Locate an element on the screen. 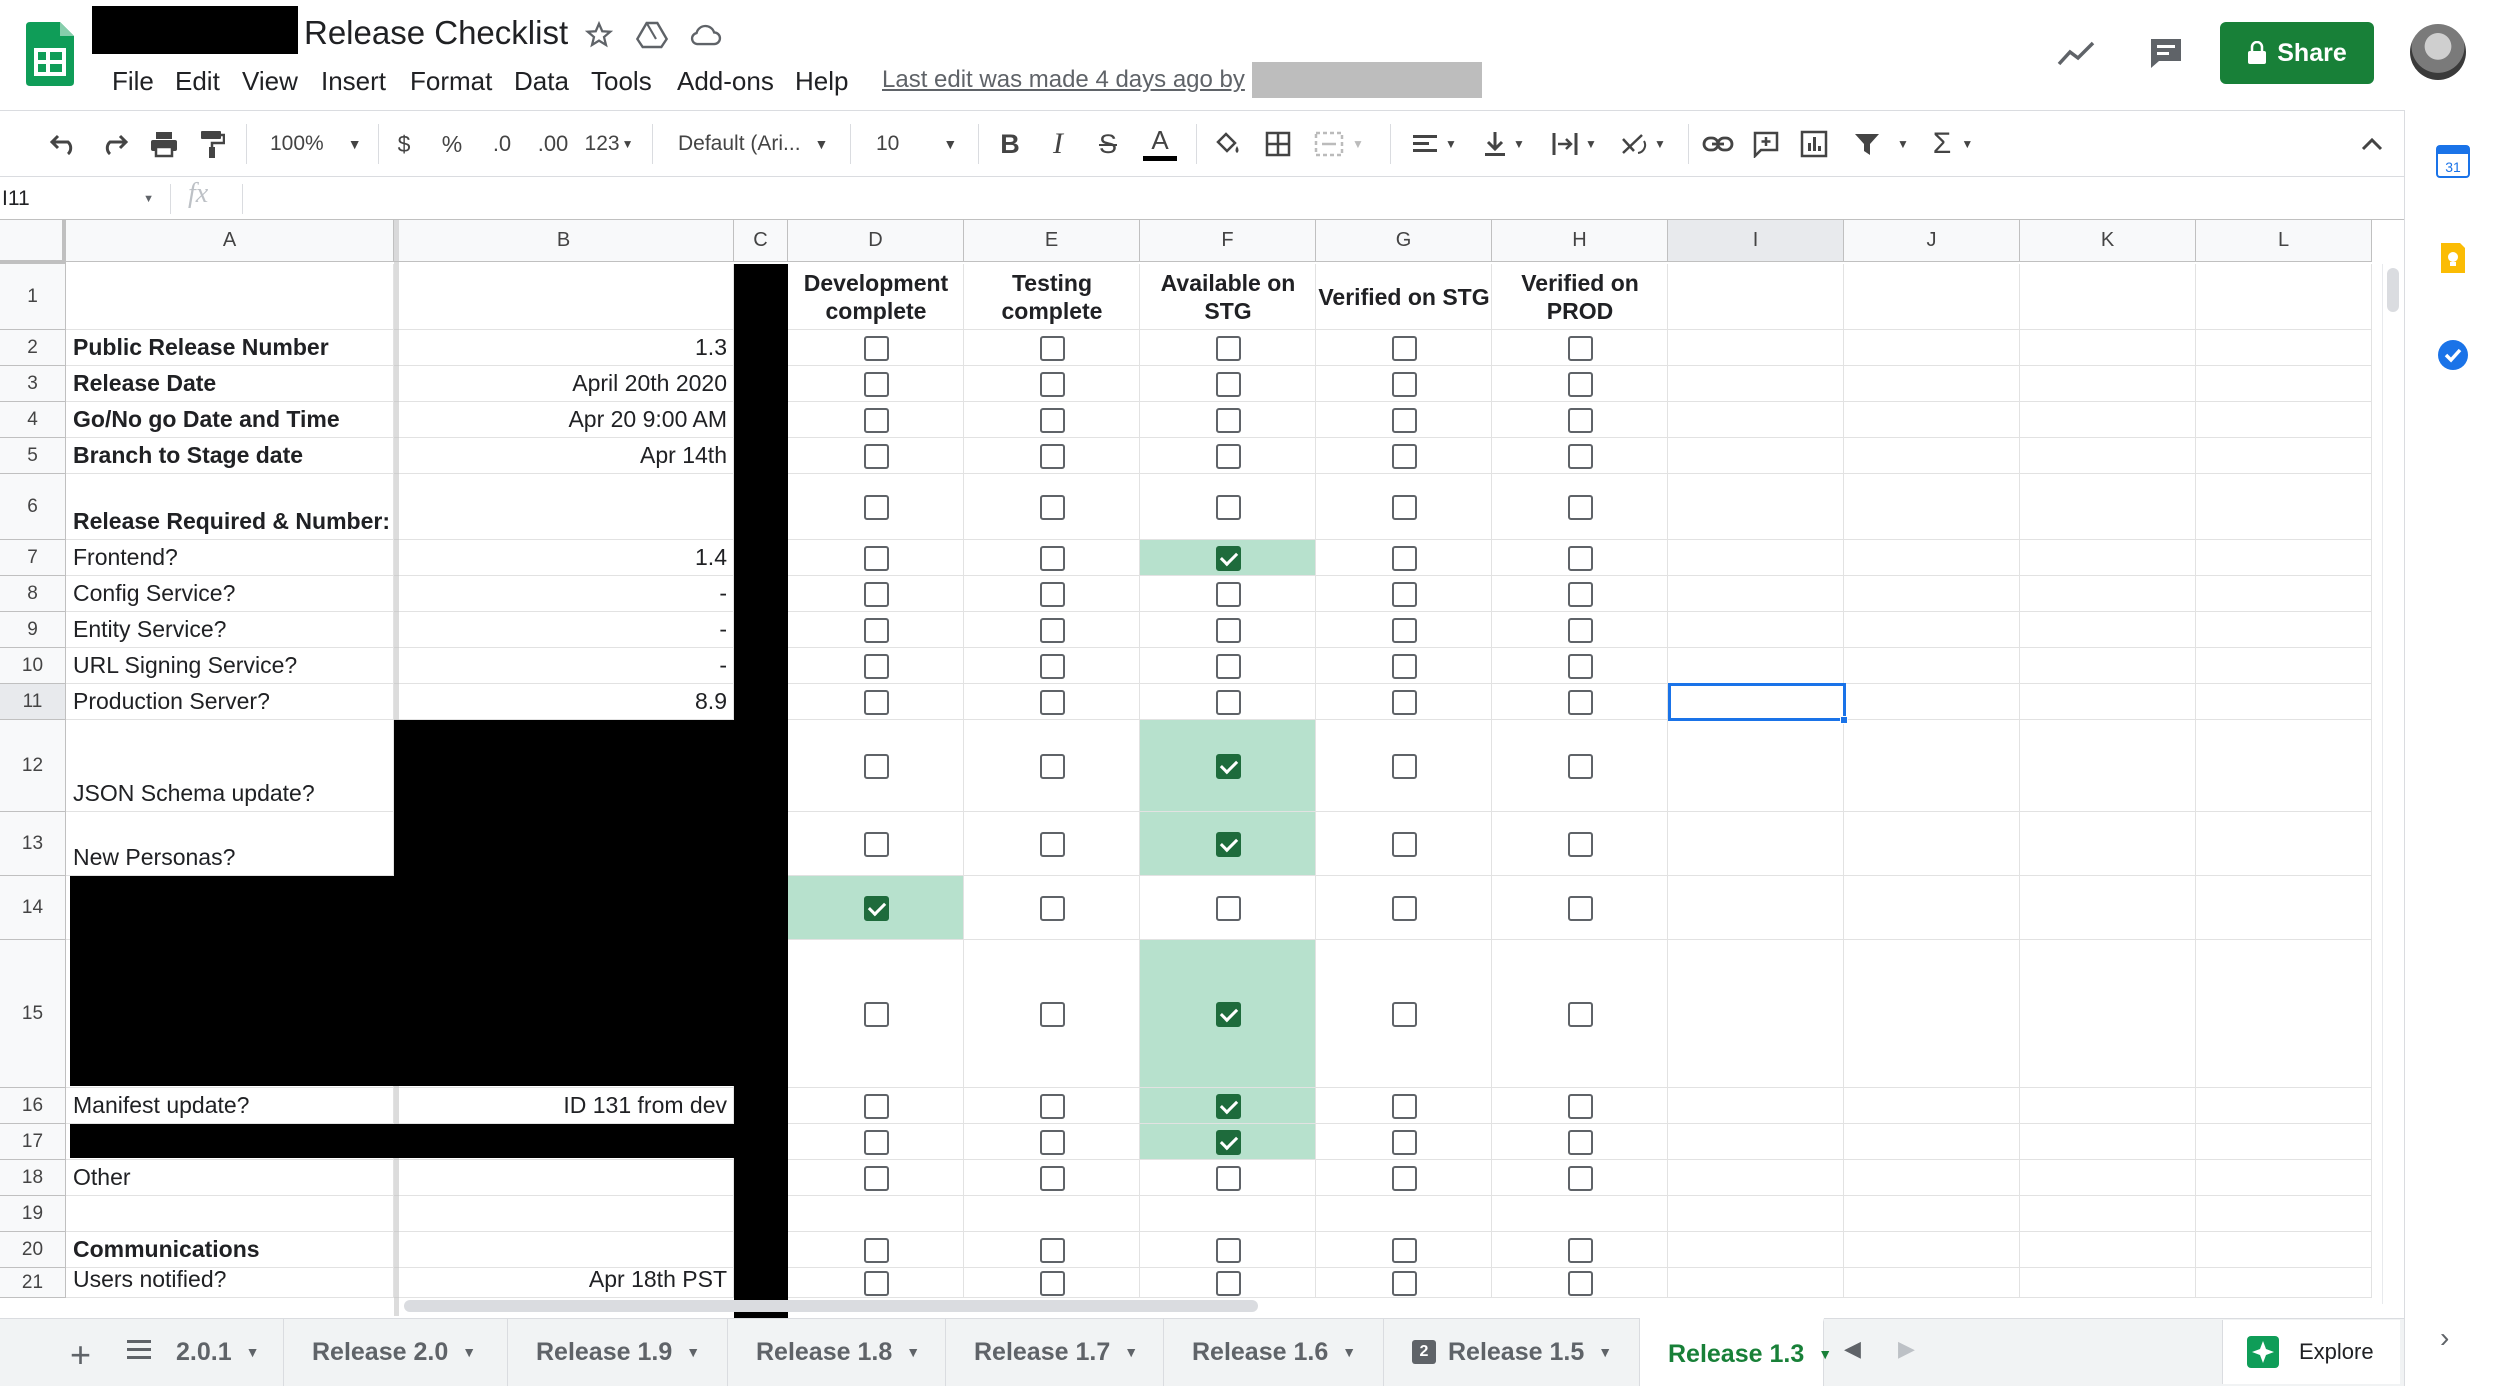 This screenshot has height=1386, width=2500. cell-label: Entity Service? is located at coordinates (230, 630).